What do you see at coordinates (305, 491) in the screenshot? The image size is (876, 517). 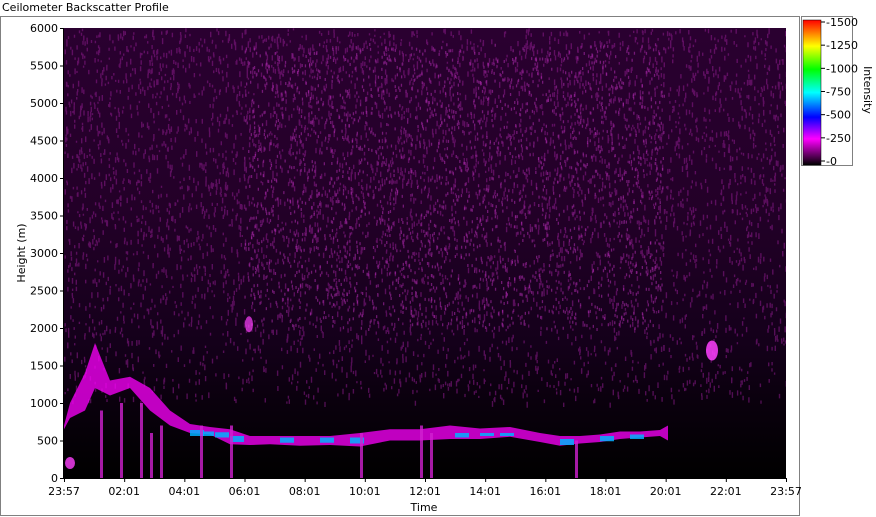 I see `x-tick-label: 08:01` at bounding box center [305, 491].